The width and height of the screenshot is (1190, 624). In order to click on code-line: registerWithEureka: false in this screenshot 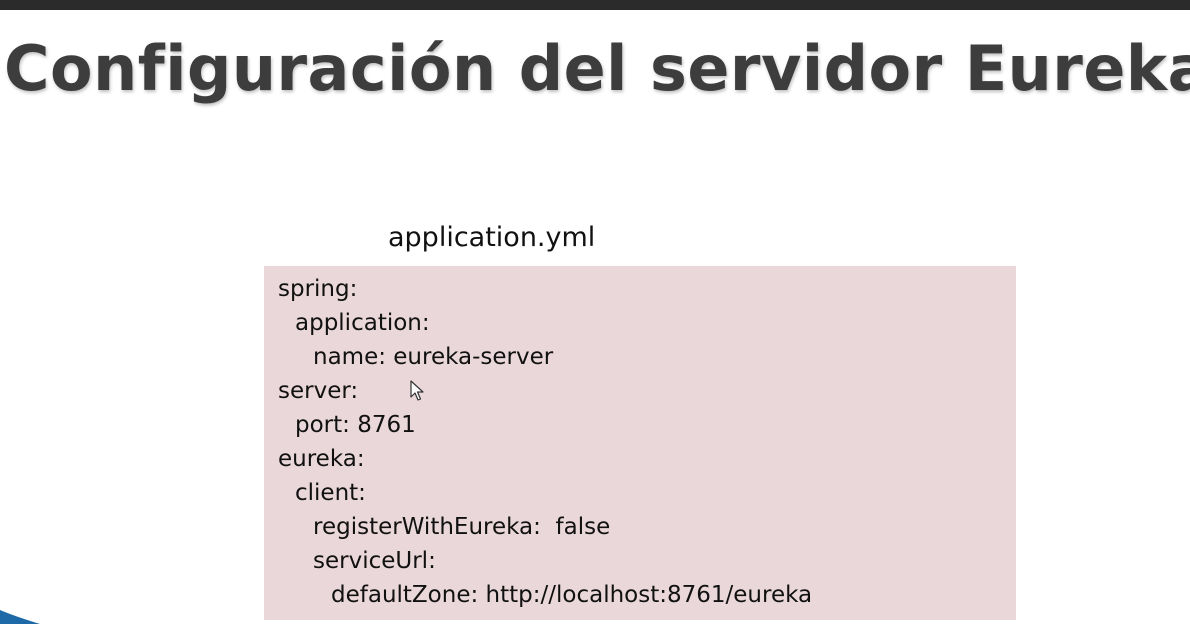, I will do `click(462, 527)`.